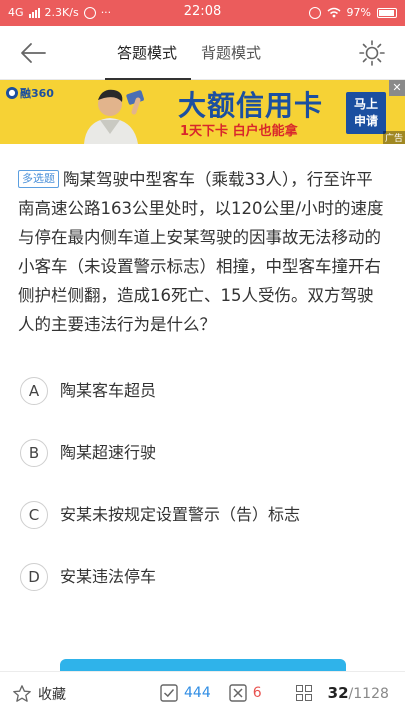 Image resolution: width=405 pixels, height=720 pixels. I want to click on option-text: 安某违法停车, so click(108, 576).